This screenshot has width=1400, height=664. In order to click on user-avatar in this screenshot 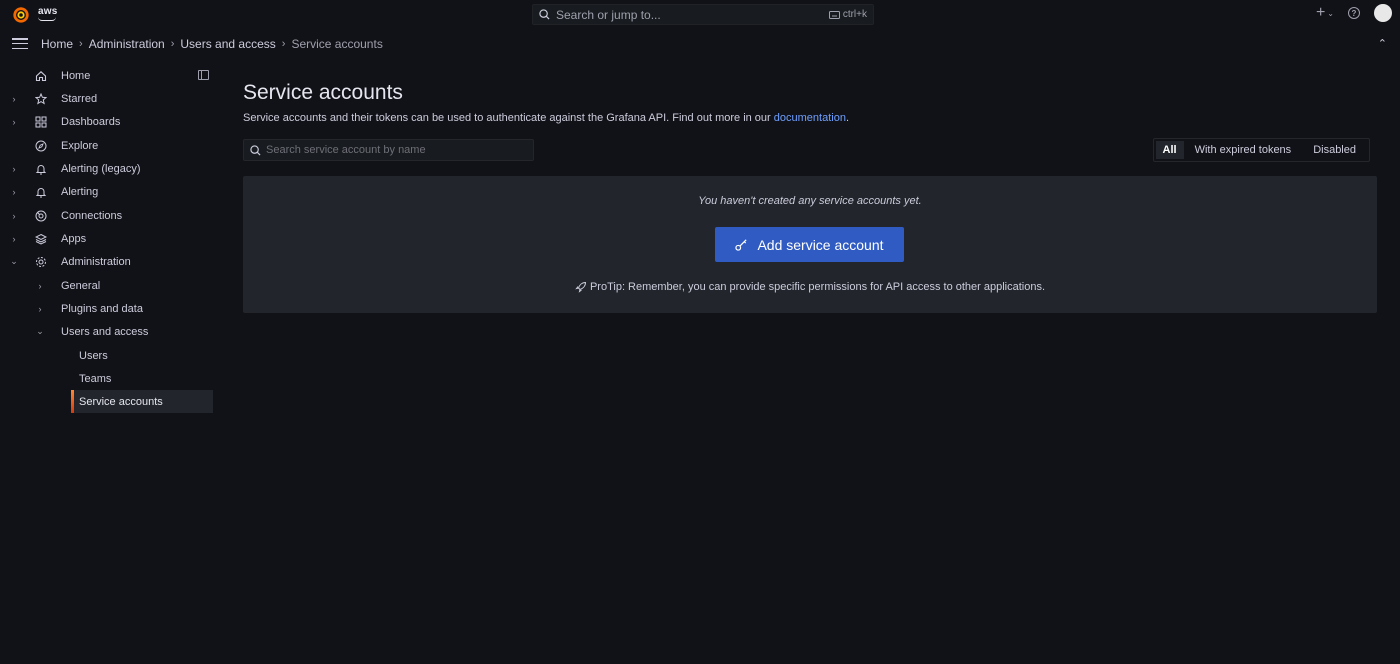, I will do `click(1383, 13)`.